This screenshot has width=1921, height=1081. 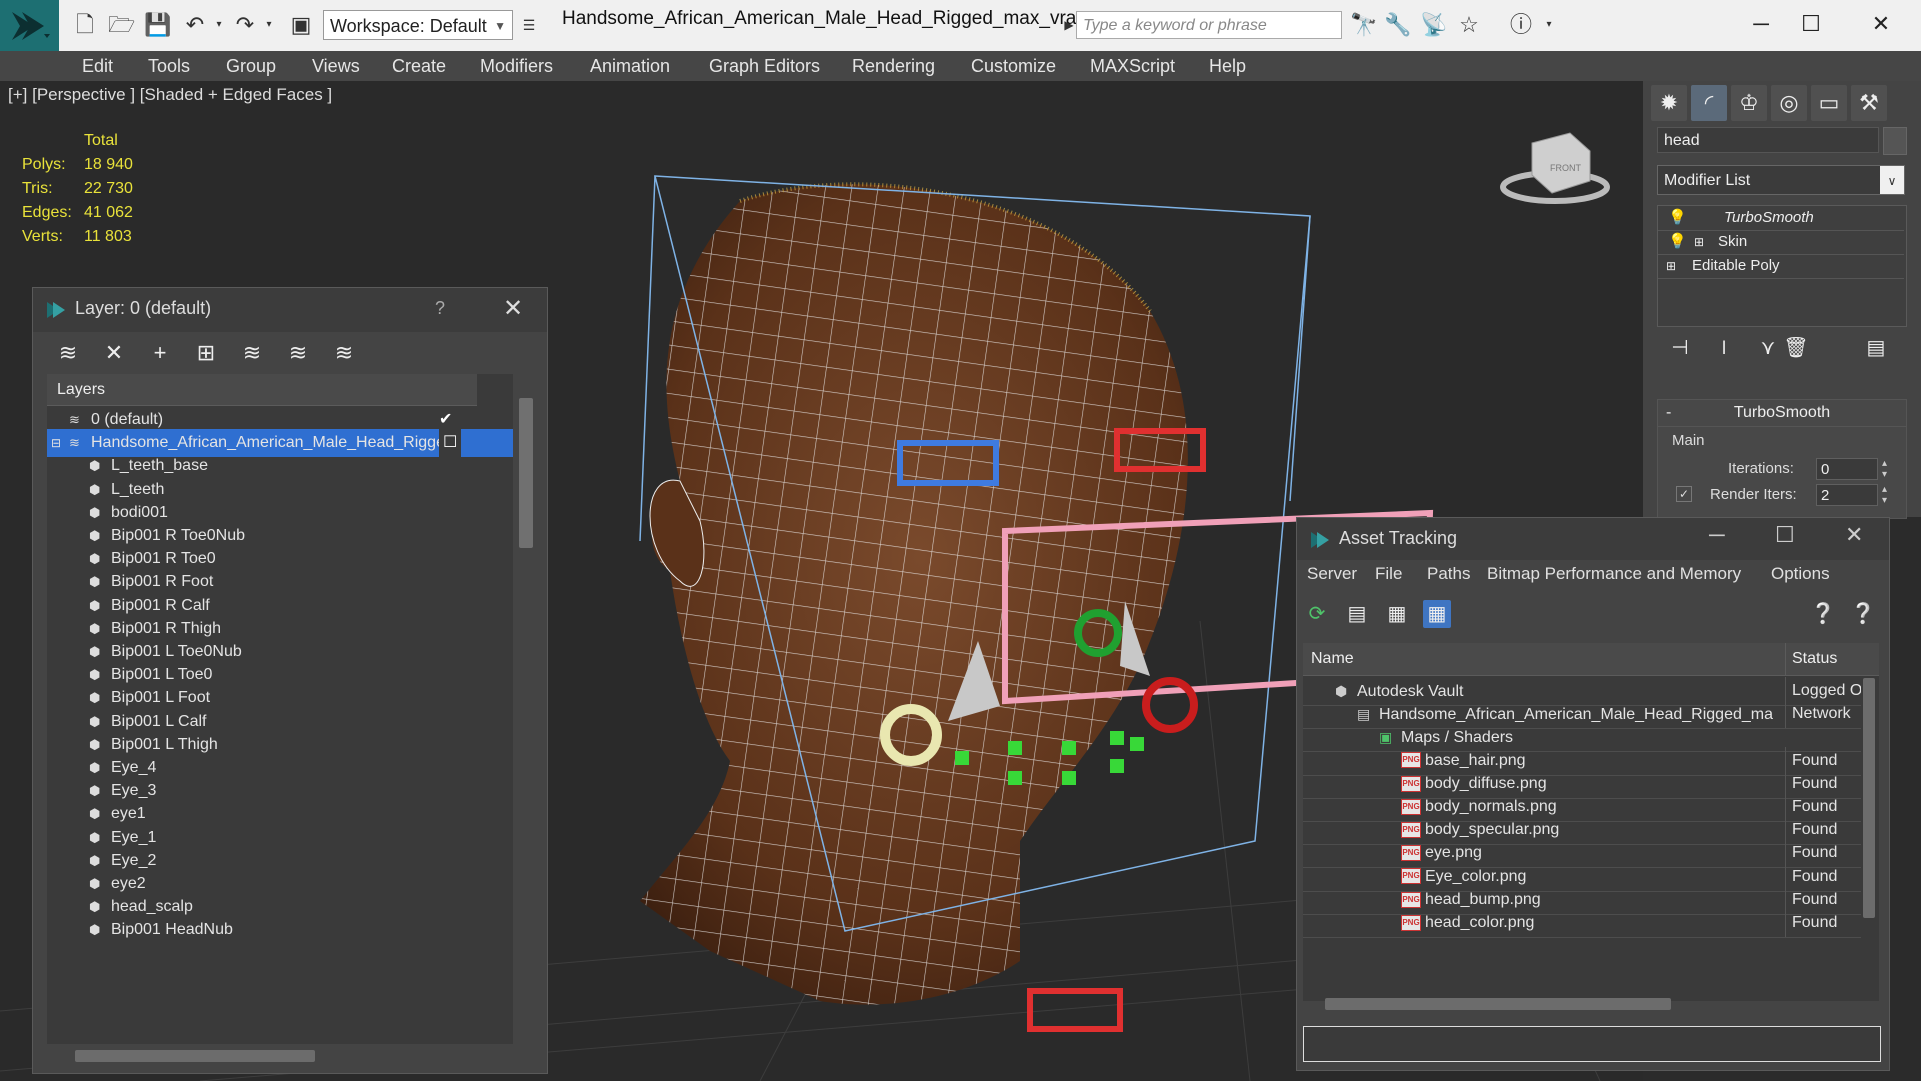 I want to click on modifier-item-editable-poly: ⊞ Editable Poly, so click(x=1781, y=266).